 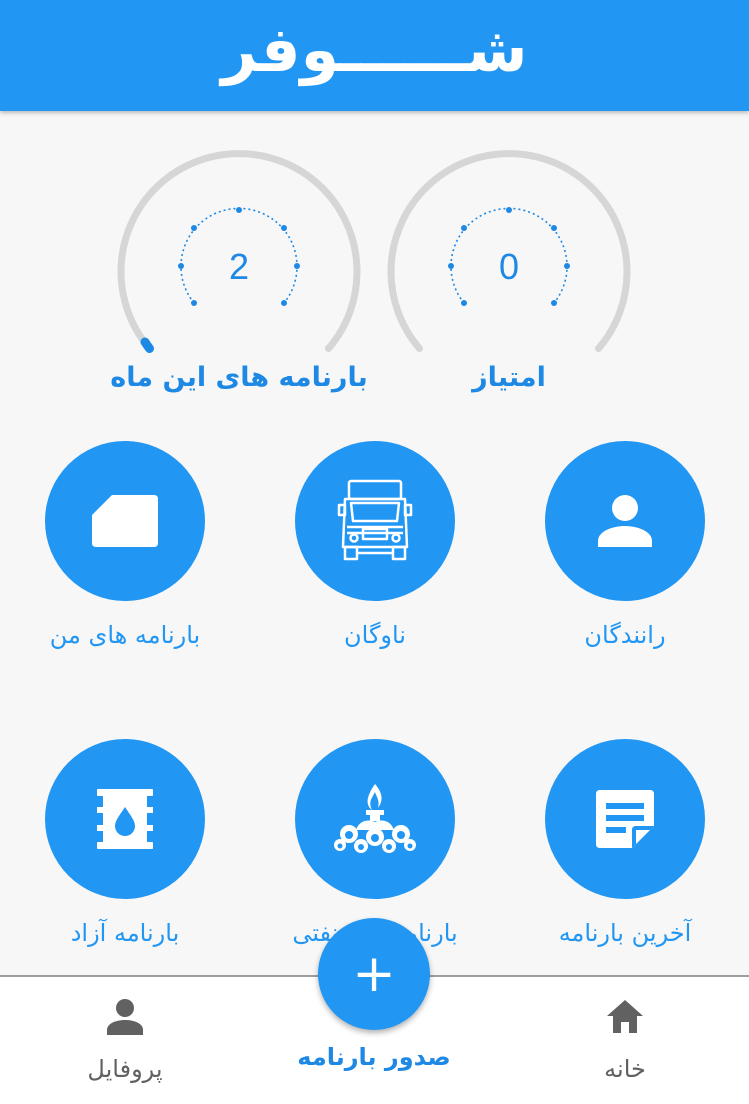 I want to click on app-header: شــــــوفر, so click(x=374, y=55).